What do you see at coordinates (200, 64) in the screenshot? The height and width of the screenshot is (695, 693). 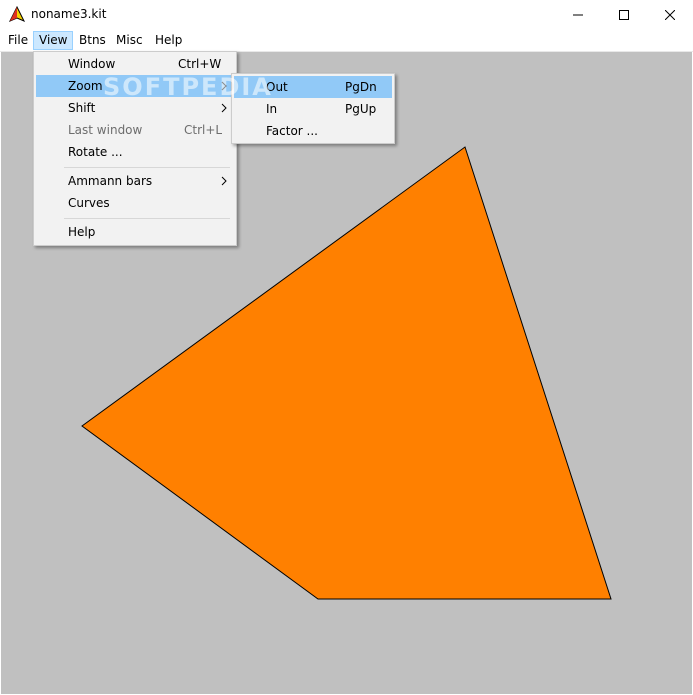 I see `menu-item-shortcut: Ctrl+W` at bounding box center [200, 64].